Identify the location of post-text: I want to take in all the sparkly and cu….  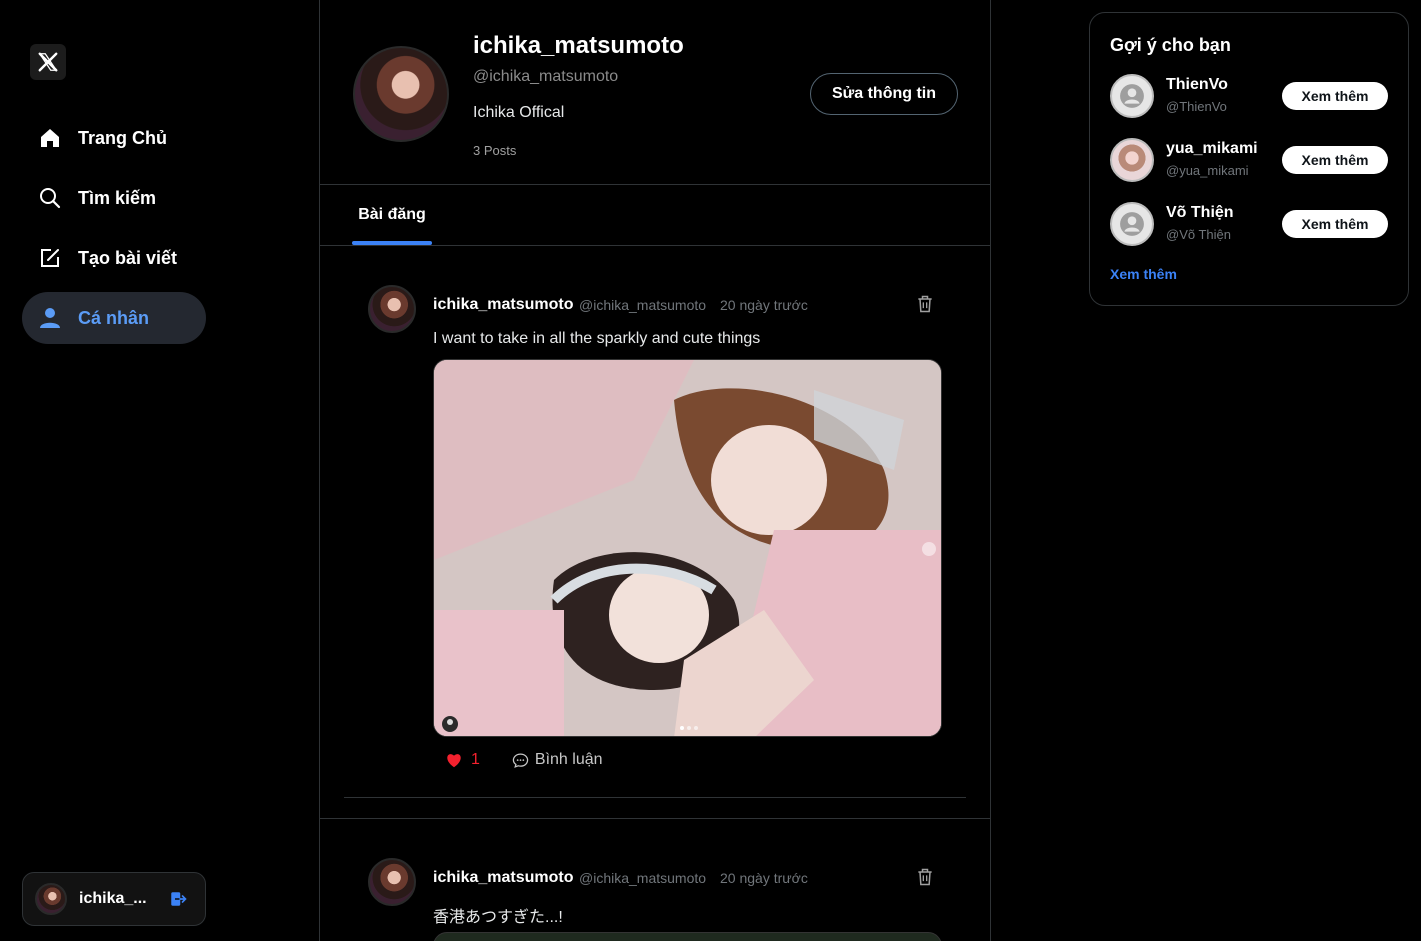
(597, 338).